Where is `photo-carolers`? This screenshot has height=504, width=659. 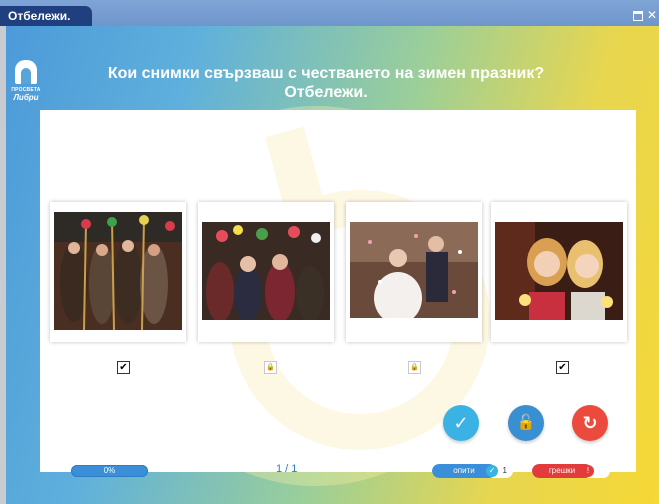 photo-carolers is located at coordinates (118, 271).